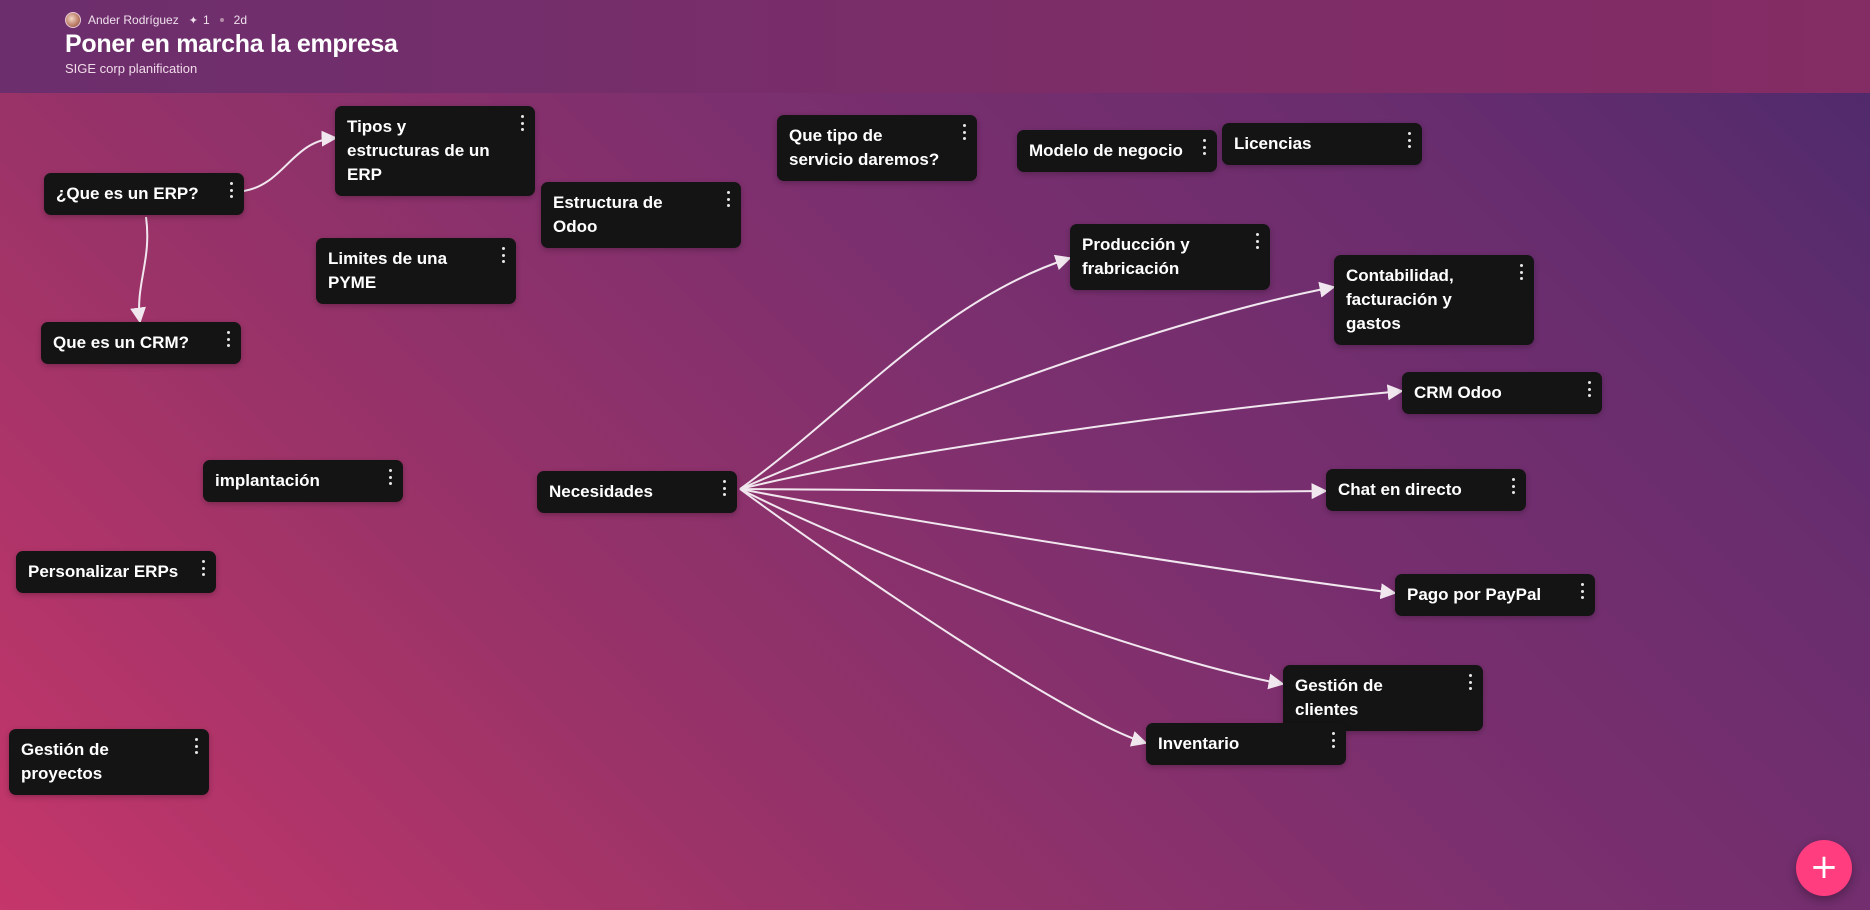 The image size is (1870, 910). Describe the element at coordinates (1199, 743) in the screenshot. I see `card-label: Inventario` at that location.